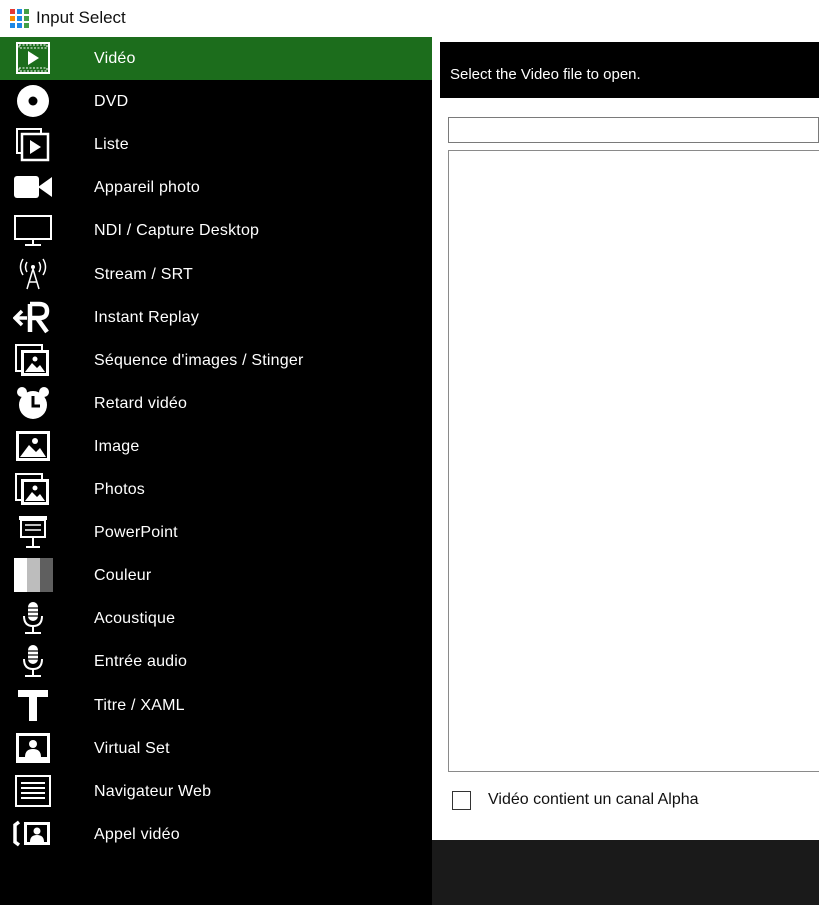  What do you see at coordinates (115, 58) in the screenshot?
I see `sidebar-item-label: Vidéo` at bounding box center [115, 58].